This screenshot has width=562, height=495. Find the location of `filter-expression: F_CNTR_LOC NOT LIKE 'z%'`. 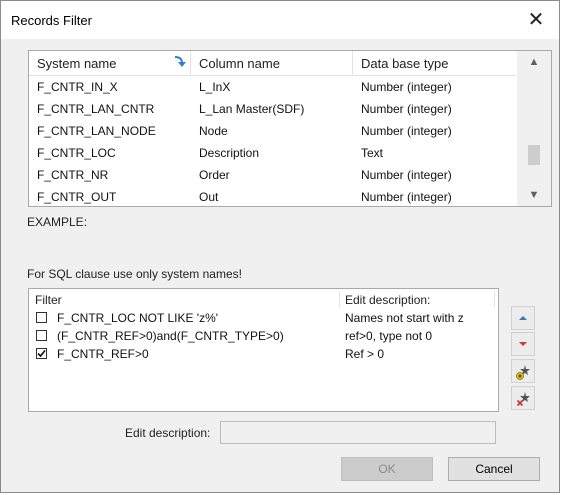

filter-expression: F_CNTR_LOC NOT LIKE 'z%' is located at coordinates (138, 318).